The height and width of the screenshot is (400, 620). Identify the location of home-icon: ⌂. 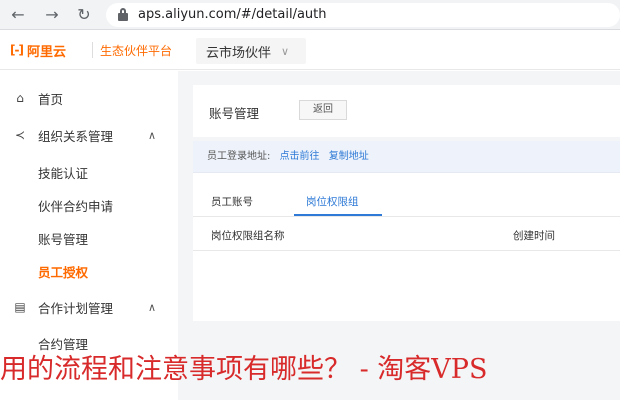
(20, 98).